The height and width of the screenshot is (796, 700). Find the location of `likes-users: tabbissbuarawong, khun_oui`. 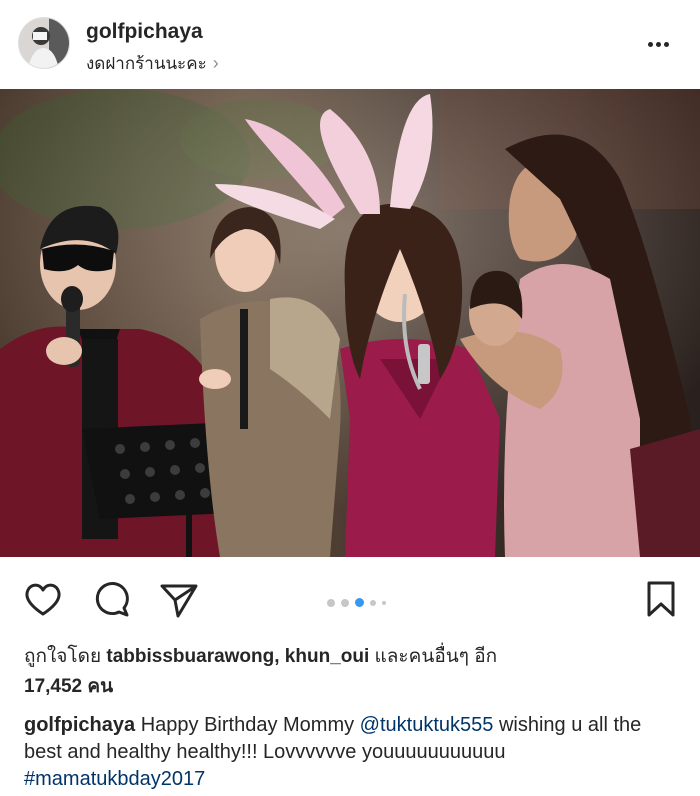

likes-users: tabbissbuarawong, khun_oui is located at coordinates (237, 656).